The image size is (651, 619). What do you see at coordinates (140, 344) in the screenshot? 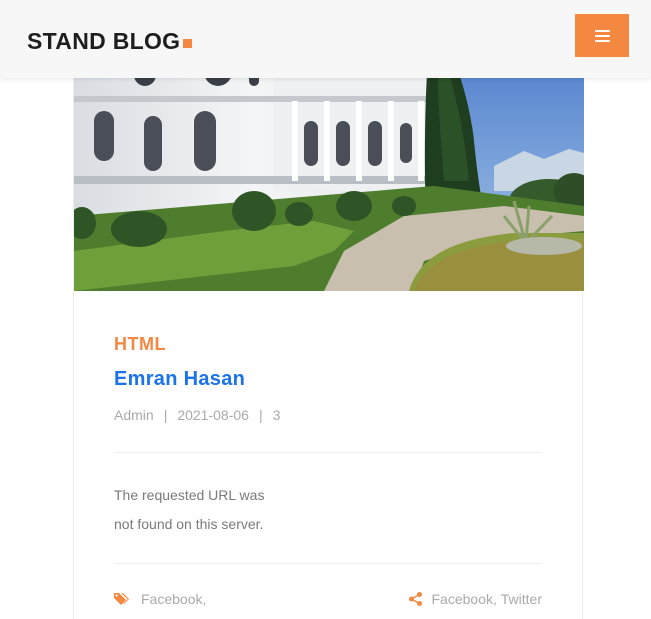
I see `post-category: HTML` at bounding box center [140, 344].